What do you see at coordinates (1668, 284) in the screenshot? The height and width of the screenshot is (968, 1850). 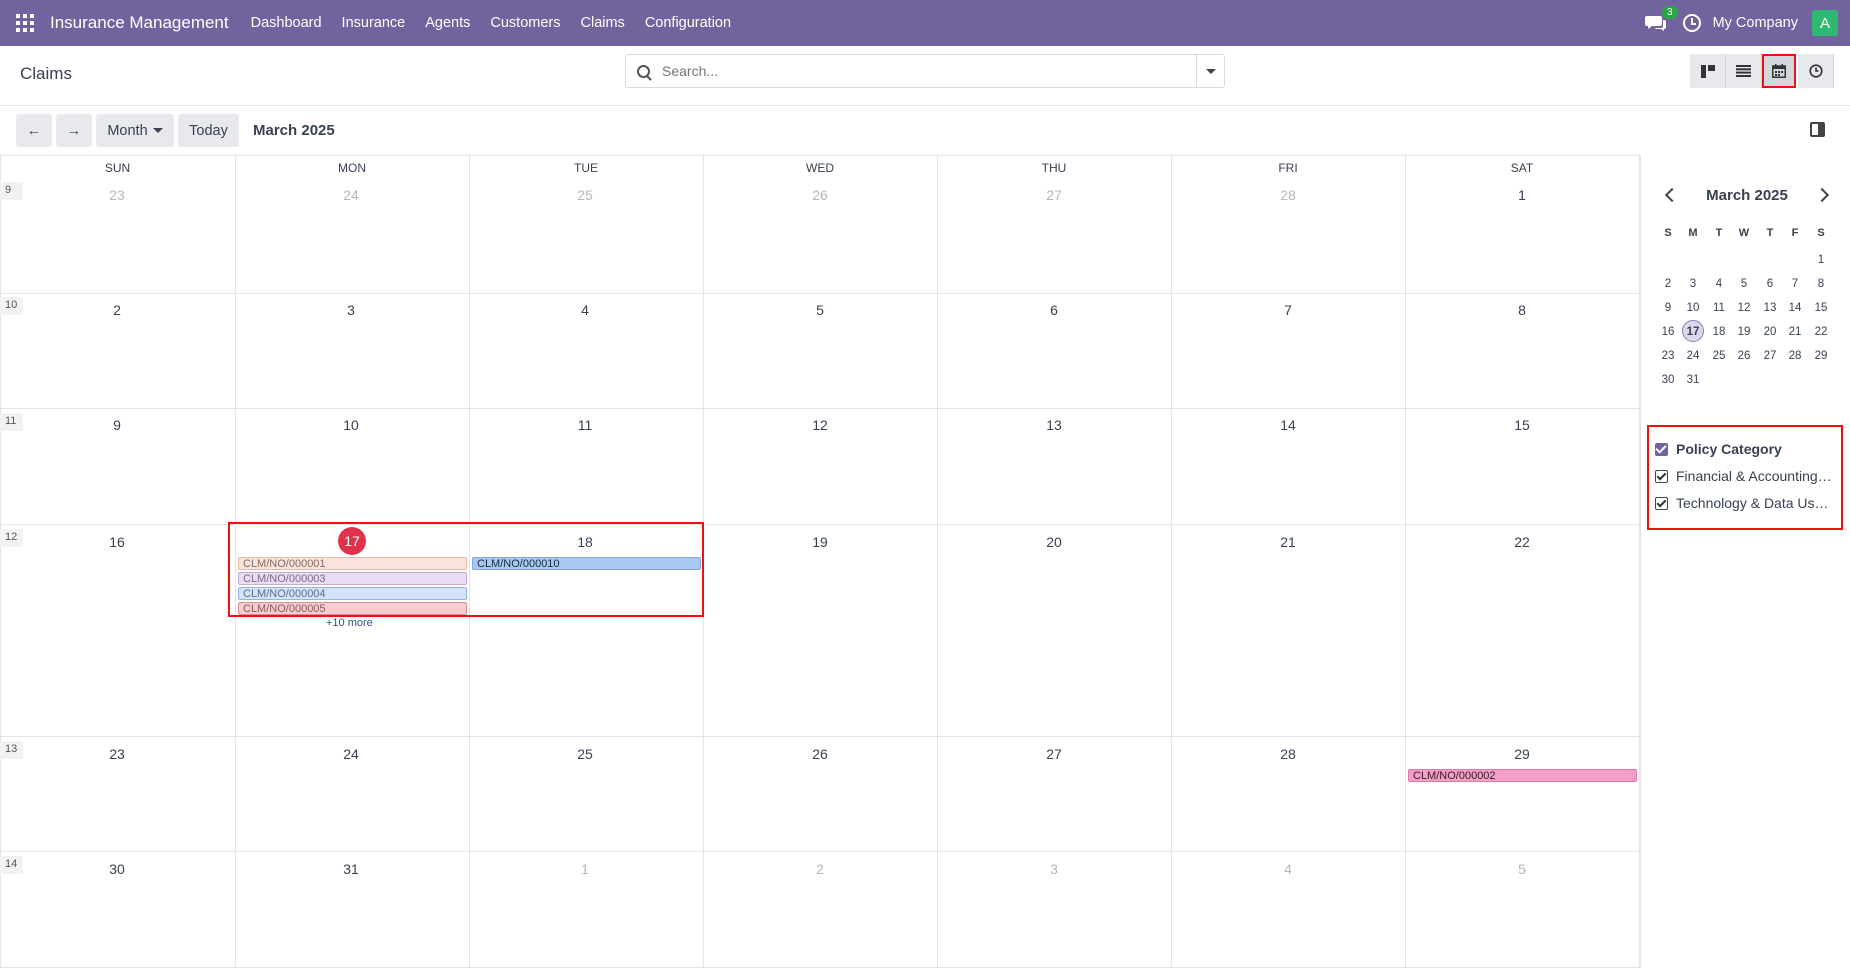 I see `mini-day: 2` at bounding box center [1668, 284].